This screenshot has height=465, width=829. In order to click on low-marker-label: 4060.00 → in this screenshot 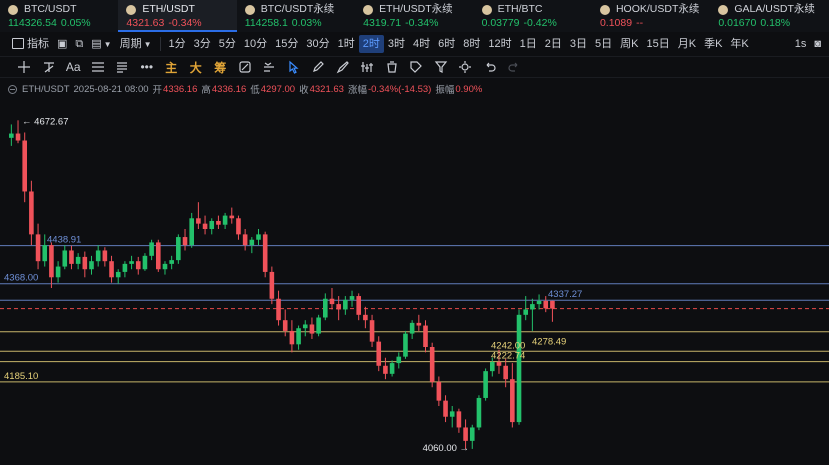, I will do `click(446, 448)`.